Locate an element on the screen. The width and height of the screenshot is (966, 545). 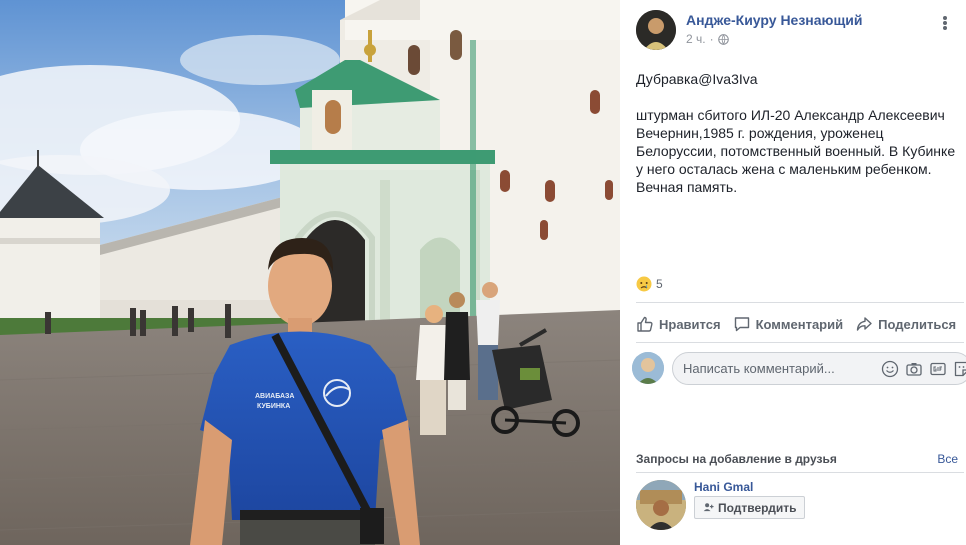
post-actions: Нравится Комментарий Поделиться is located at coordinates (801, 324).